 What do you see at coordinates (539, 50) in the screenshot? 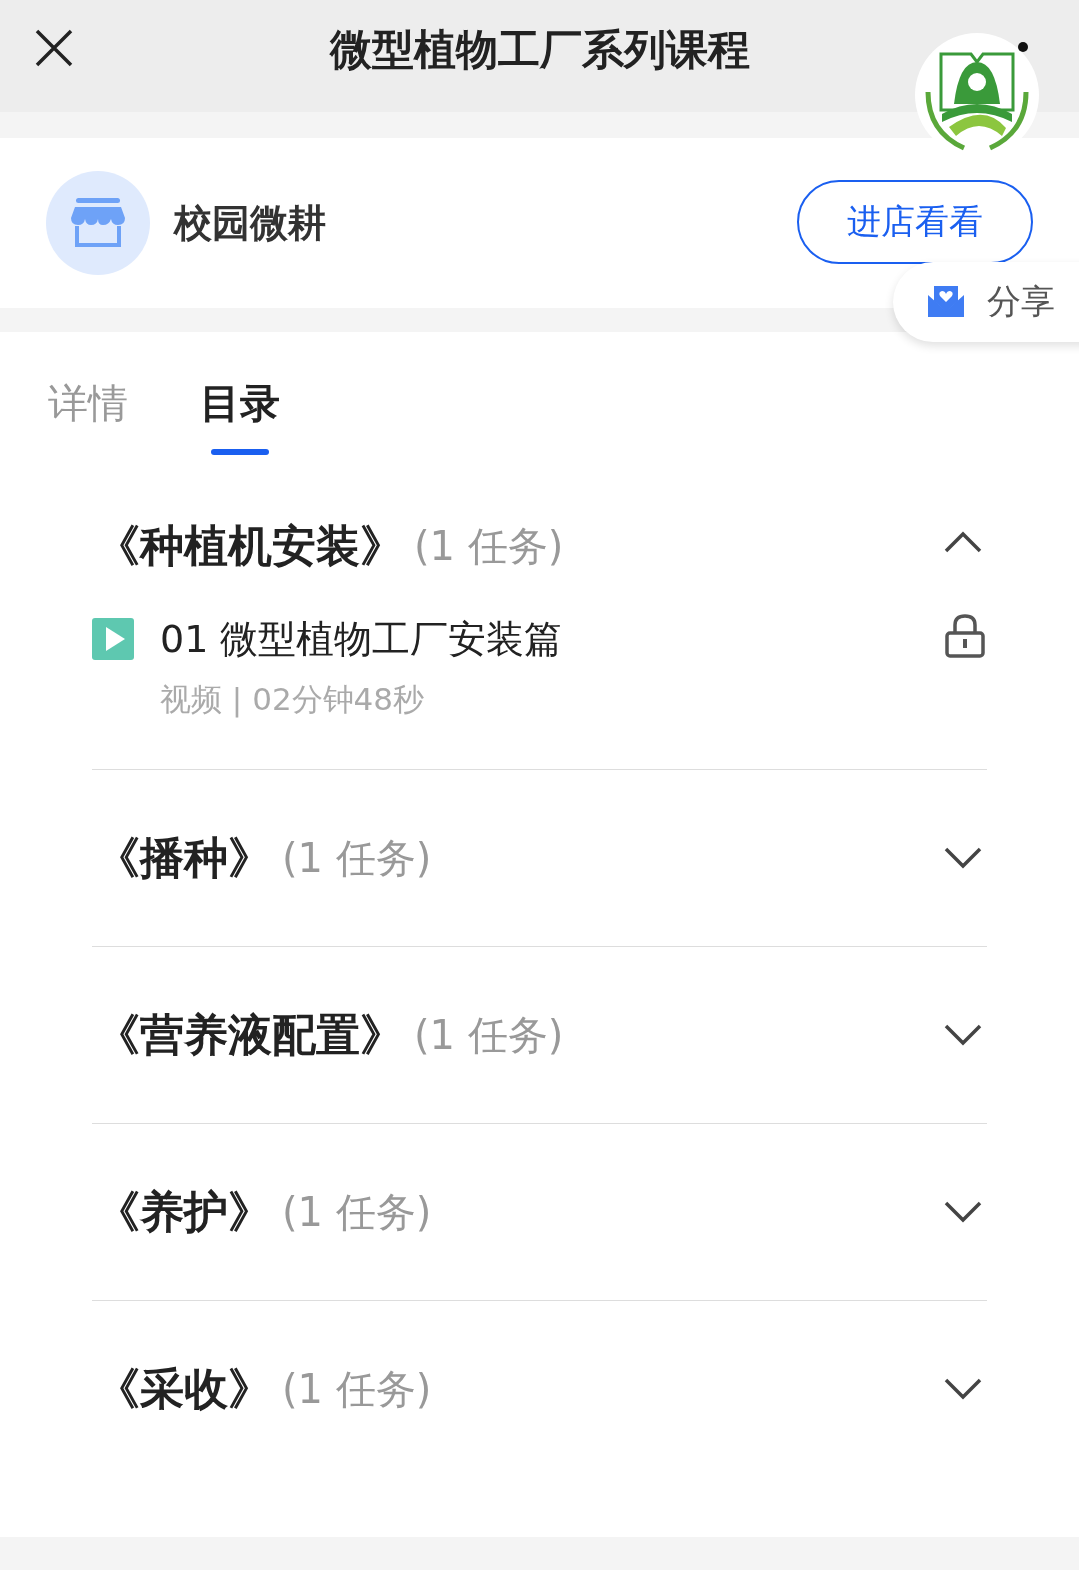
I see `window-title: 微型植物工厂系列课程` at bounding box center [539, 50].